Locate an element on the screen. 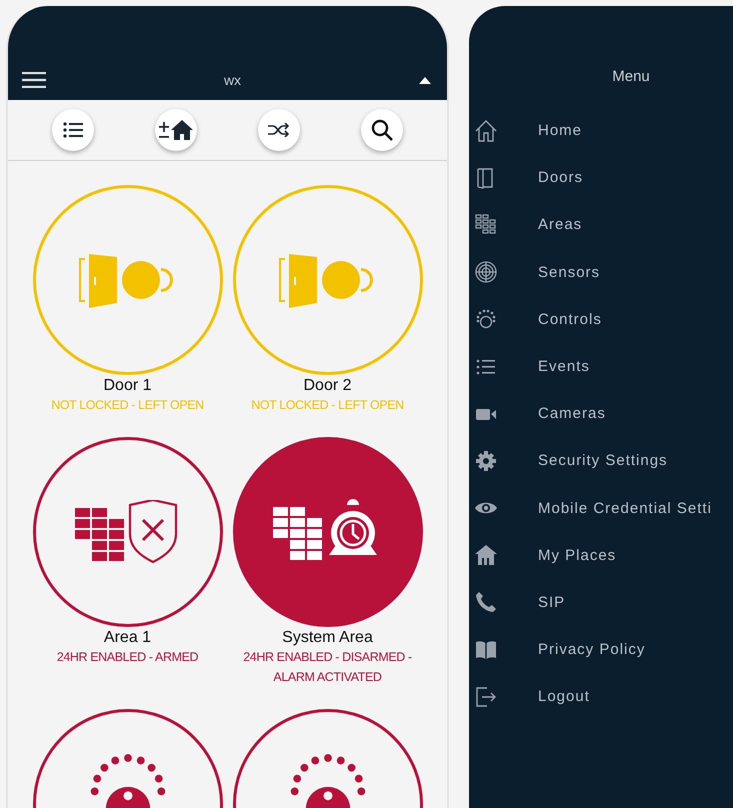 The width and height of the screenshot is (733, 808). menu-item: Security Settings is located at coordinates (603, 461).